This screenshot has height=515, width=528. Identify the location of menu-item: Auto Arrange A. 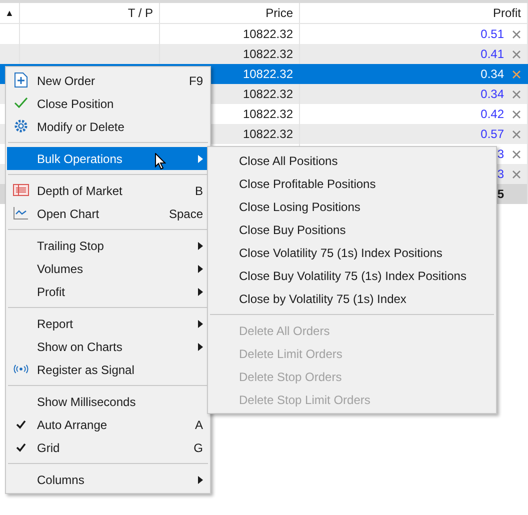
(108, 424).